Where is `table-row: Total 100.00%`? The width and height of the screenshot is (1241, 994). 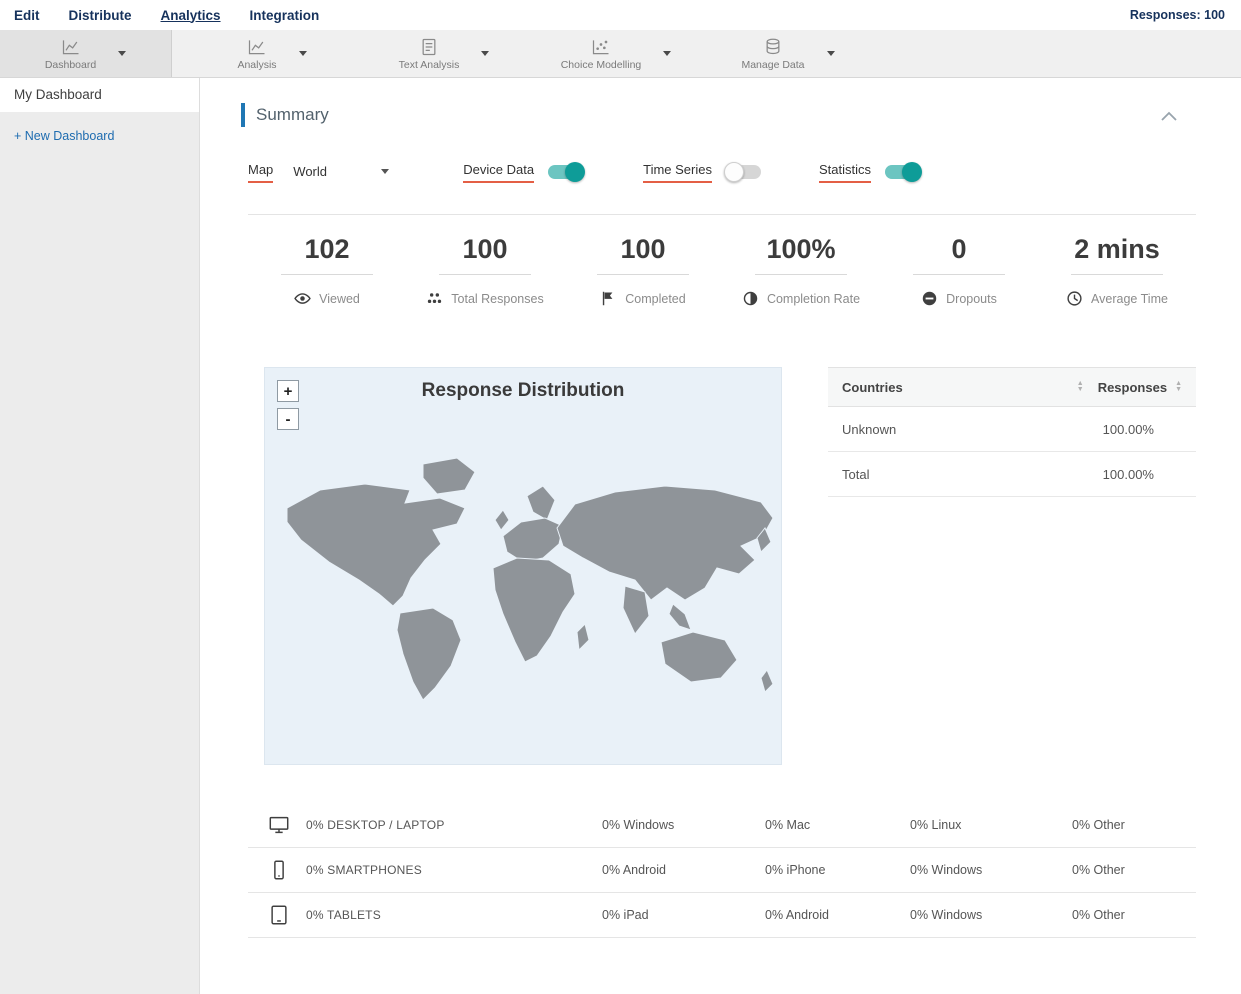
table-row: Total 100.00% is located at coordinates (1012, 474).